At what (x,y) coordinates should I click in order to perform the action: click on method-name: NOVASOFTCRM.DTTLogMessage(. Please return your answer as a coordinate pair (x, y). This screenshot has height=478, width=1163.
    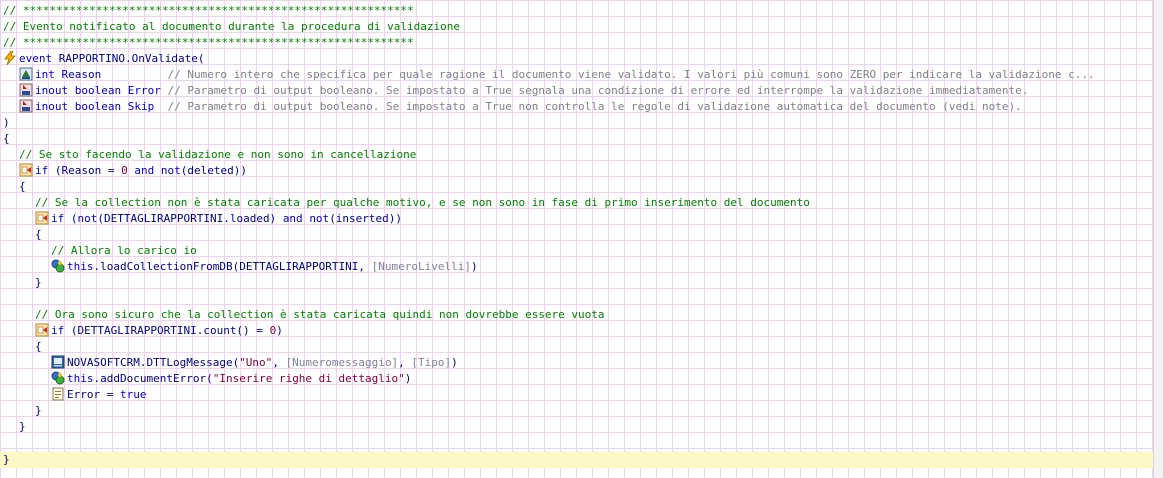
    Looking at the image, I should click on (153, 362).